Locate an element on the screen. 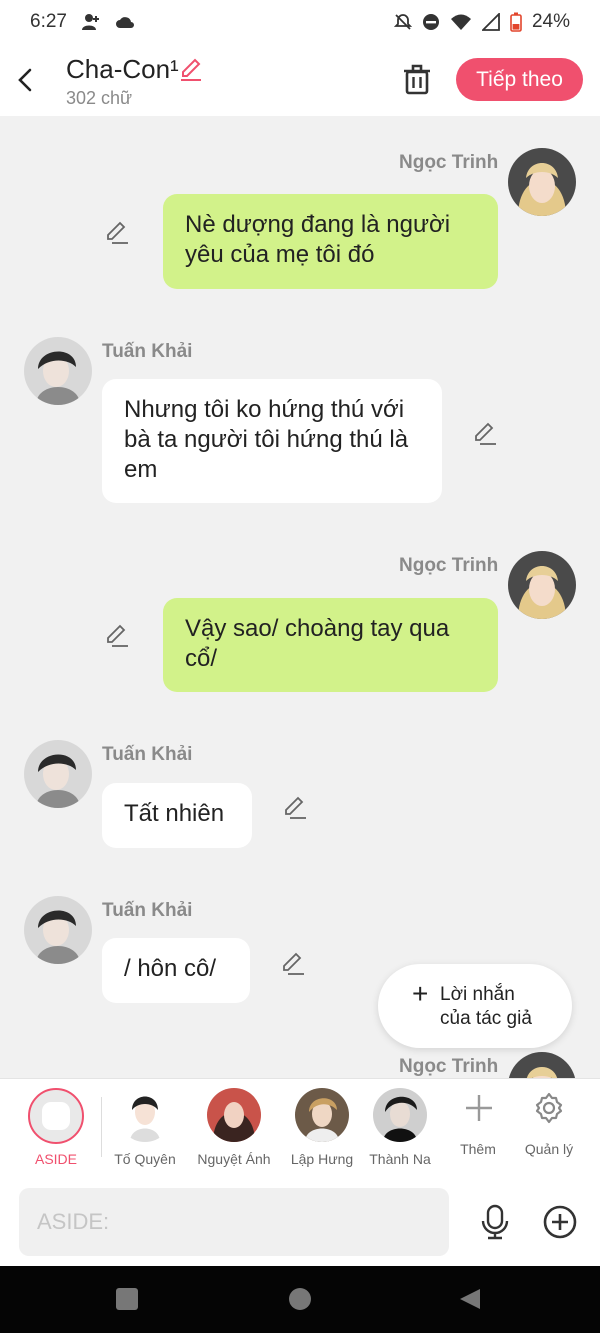 This screenshot has height=1333, width=600. input-bar is located at coordinates (300, 1222).